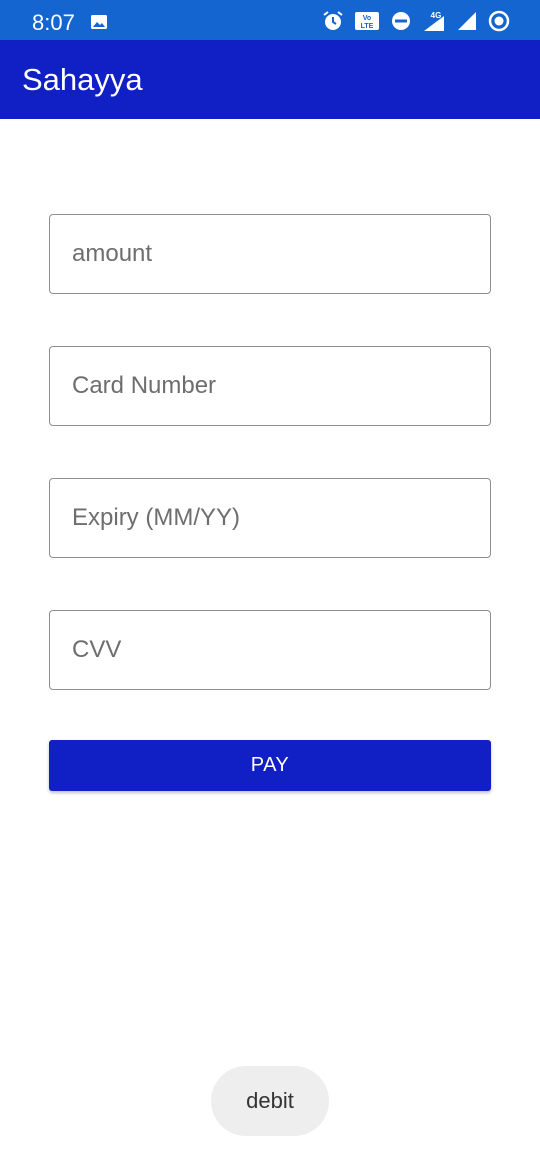  I want to click on signal-icon, so click(467, 21).